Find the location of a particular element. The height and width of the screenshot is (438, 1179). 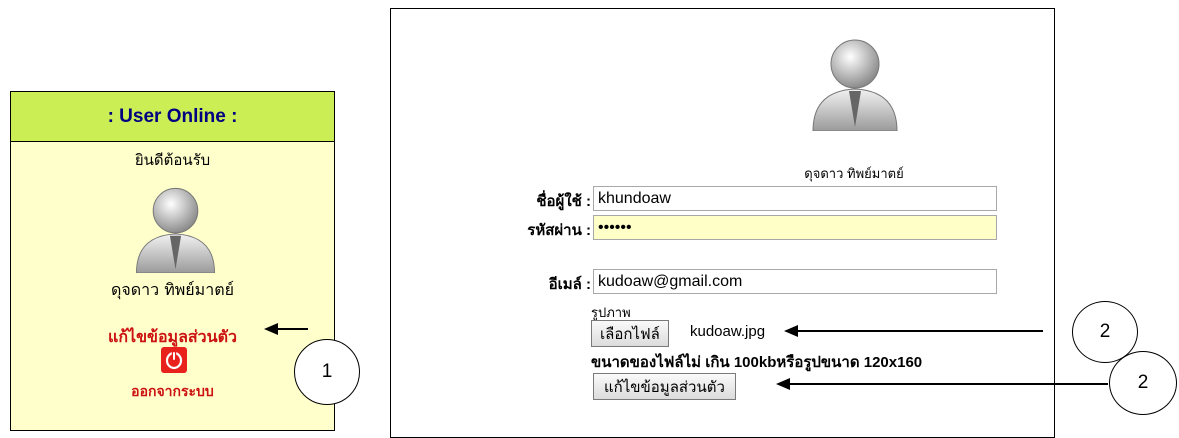

callout-1: 1 is located at coordinates (327, 372).